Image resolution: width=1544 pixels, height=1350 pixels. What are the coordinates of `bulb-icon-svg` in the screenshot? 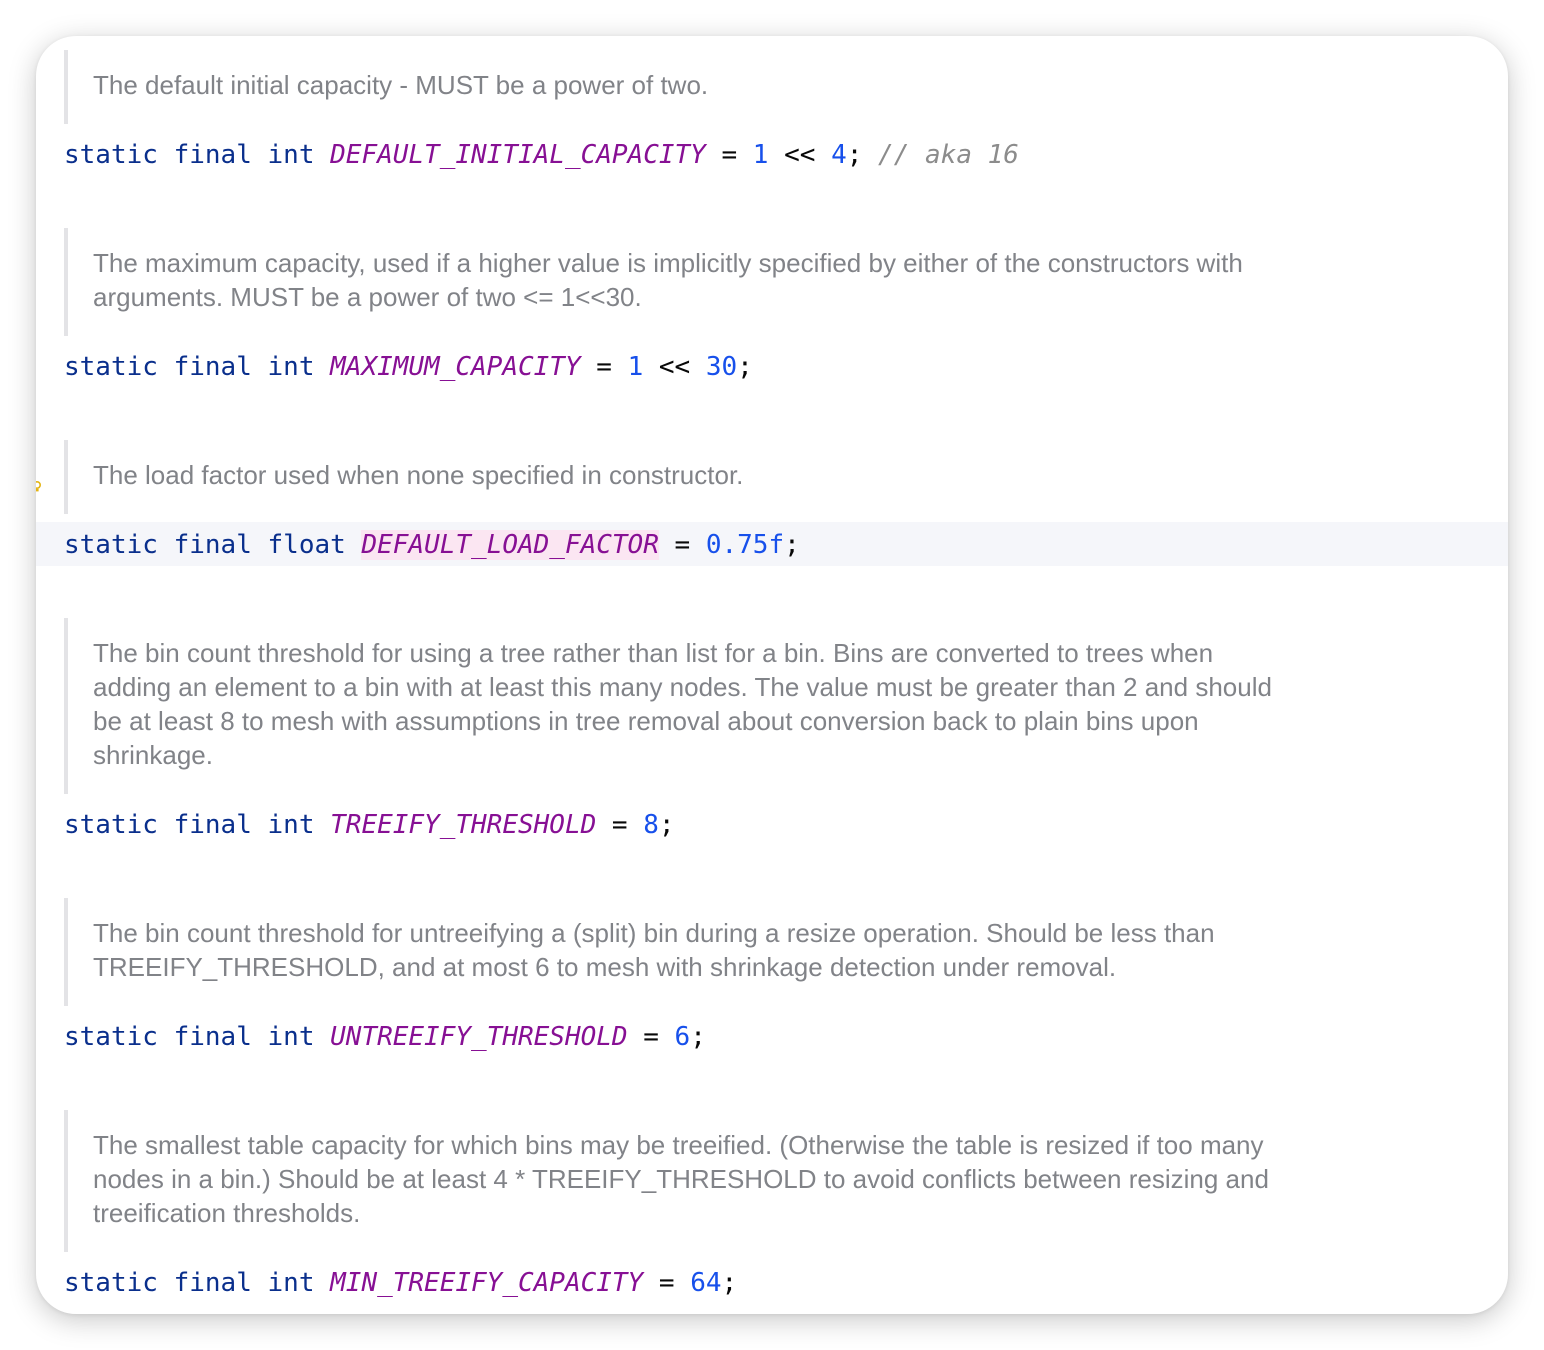 It's located at (38, 486).